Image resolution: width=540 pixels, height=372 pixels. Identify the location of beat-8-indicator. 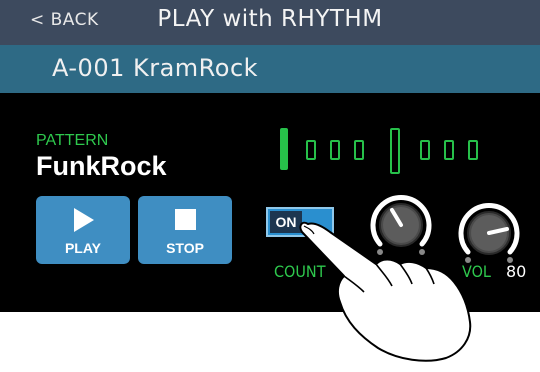
(473, 150).